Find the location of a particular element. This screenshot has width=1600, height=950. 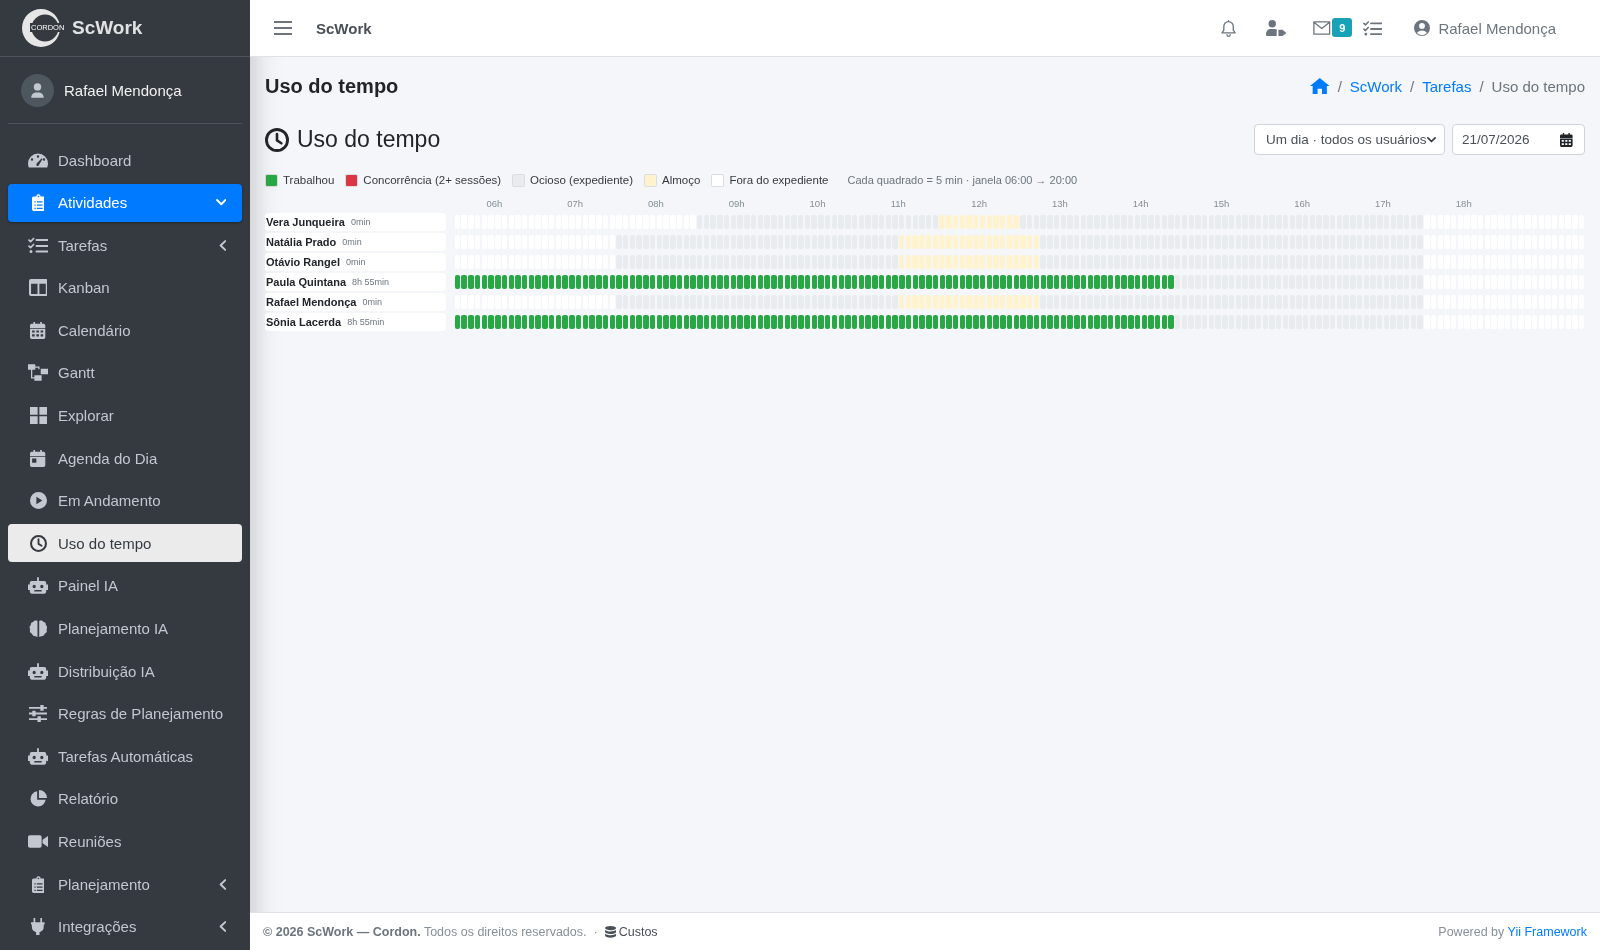

hour-label: 17h is located at coordinates (1383, 203).